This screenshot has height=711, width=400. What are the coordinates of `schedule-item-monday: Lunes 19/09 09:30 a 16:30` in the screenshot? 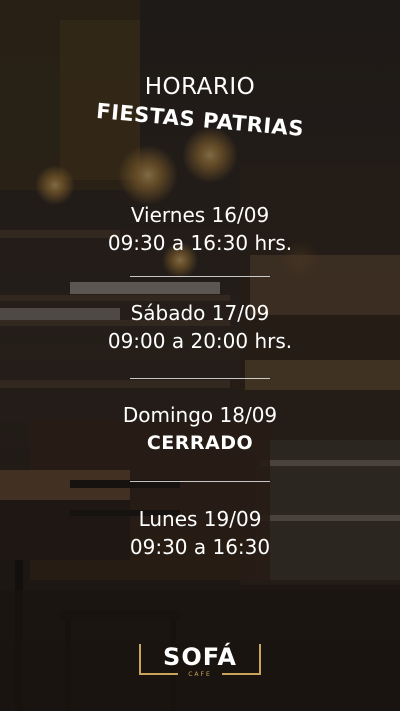 It's located at (200, 533).